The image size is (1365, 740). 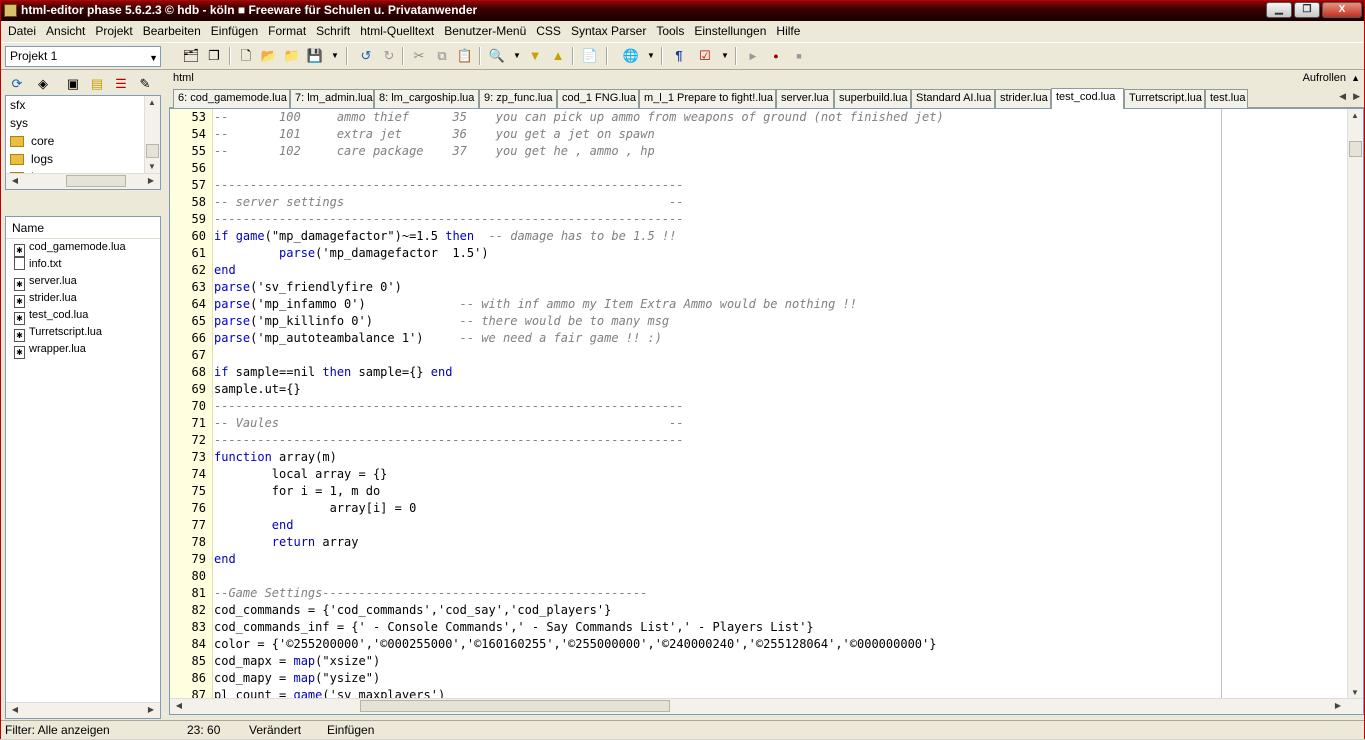 What do you see at coordinates (246, 56) in the screenshot?
I see `new-file-icon: 🗋` at bounding box center [246, 56].